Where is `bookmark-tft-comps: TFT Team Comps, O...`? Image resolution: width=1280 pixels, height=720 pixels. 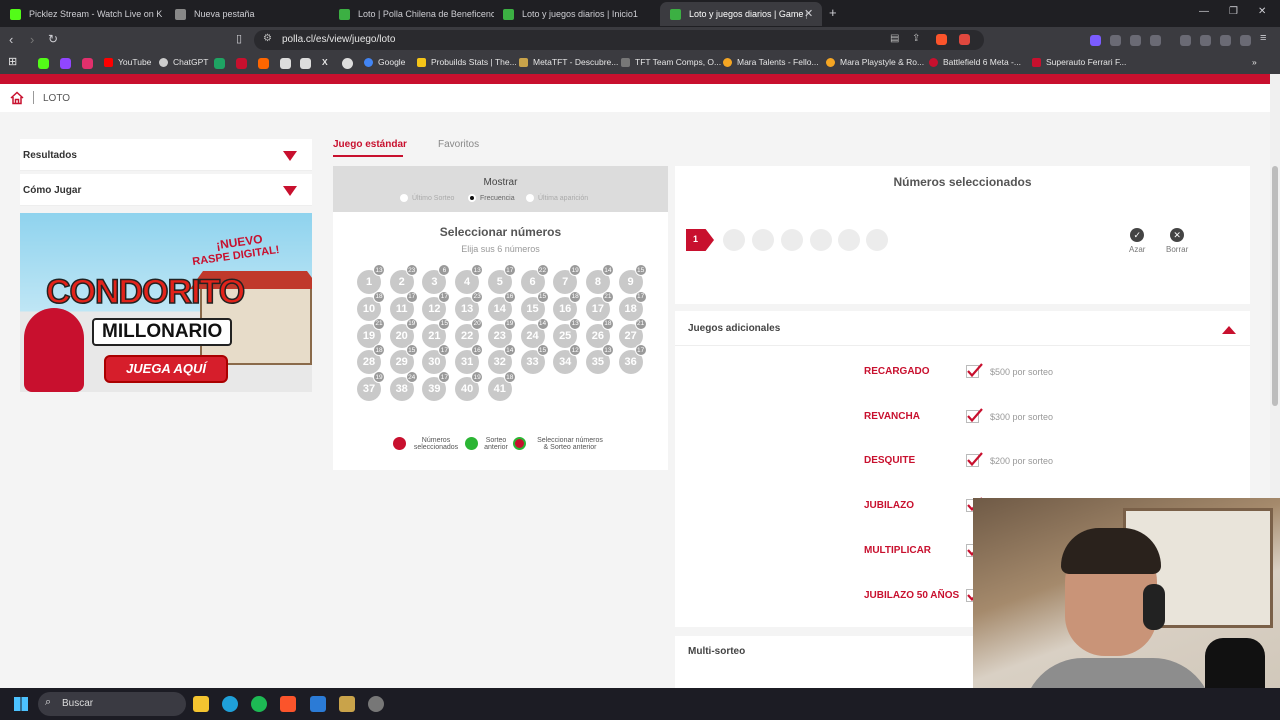
bookmark-tft-comps: TFT Team Comps, O... is located at coordinates (671, 62).